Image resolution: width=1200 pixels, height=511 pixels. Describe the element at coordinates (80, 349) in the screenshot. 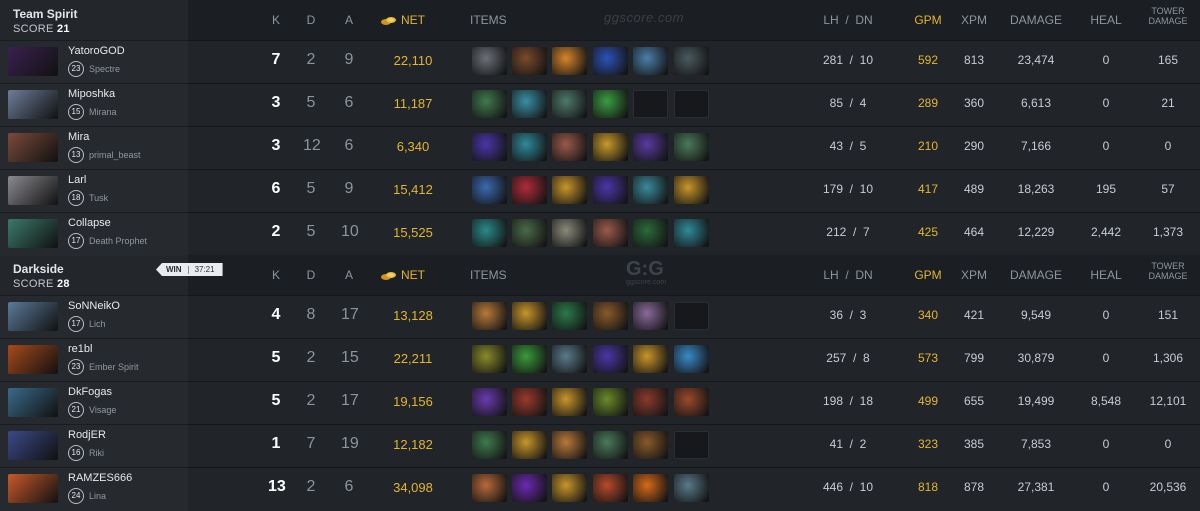

I see `player-name: re1bl` at that location.